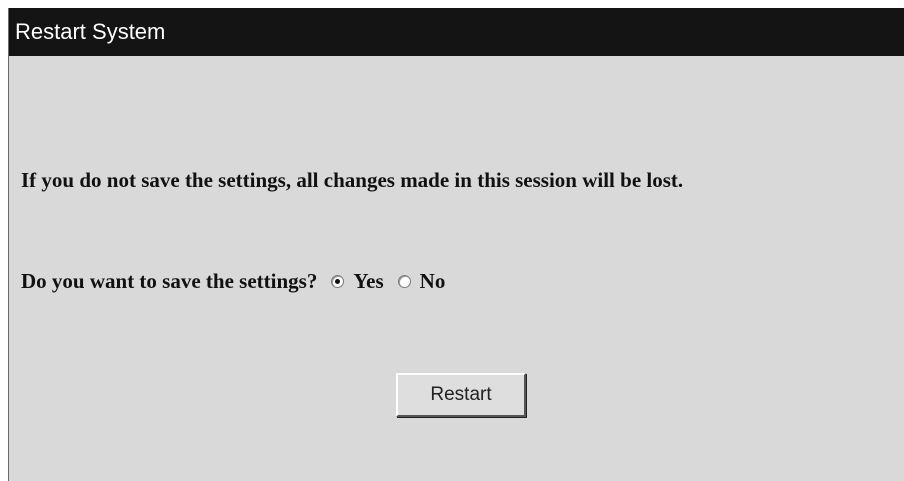 This screenshot has width=904, height=481. Describe the element at coordinates (368, 280) in the screenshot. I see `yes-label: Yes` at that location.